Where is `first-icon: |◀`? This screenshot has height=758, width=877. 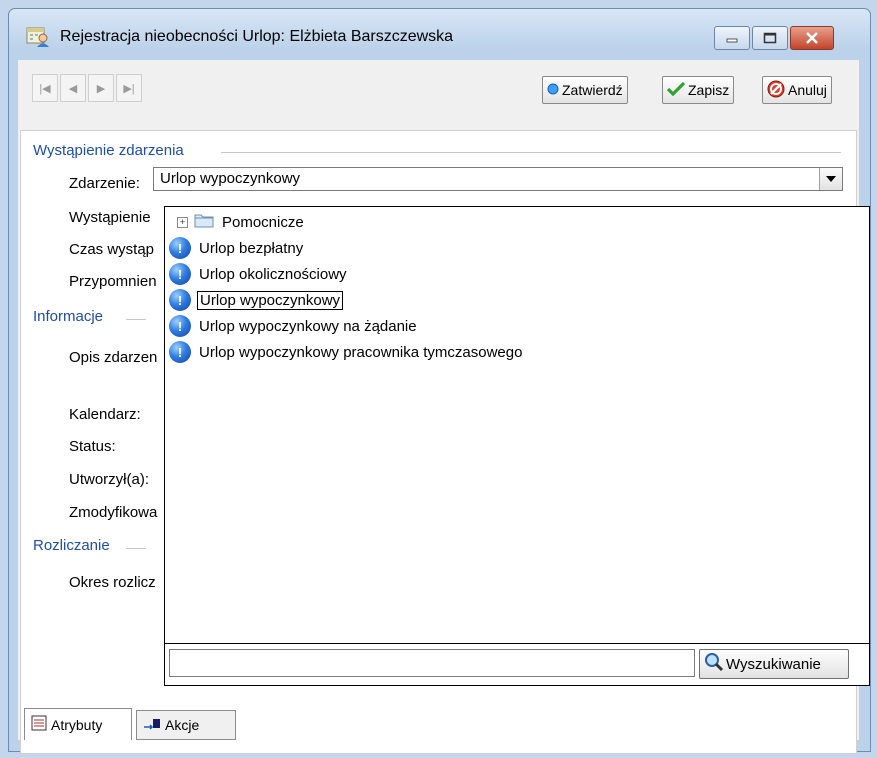 first-icon: |◀ is located at coordinates (45, 88).